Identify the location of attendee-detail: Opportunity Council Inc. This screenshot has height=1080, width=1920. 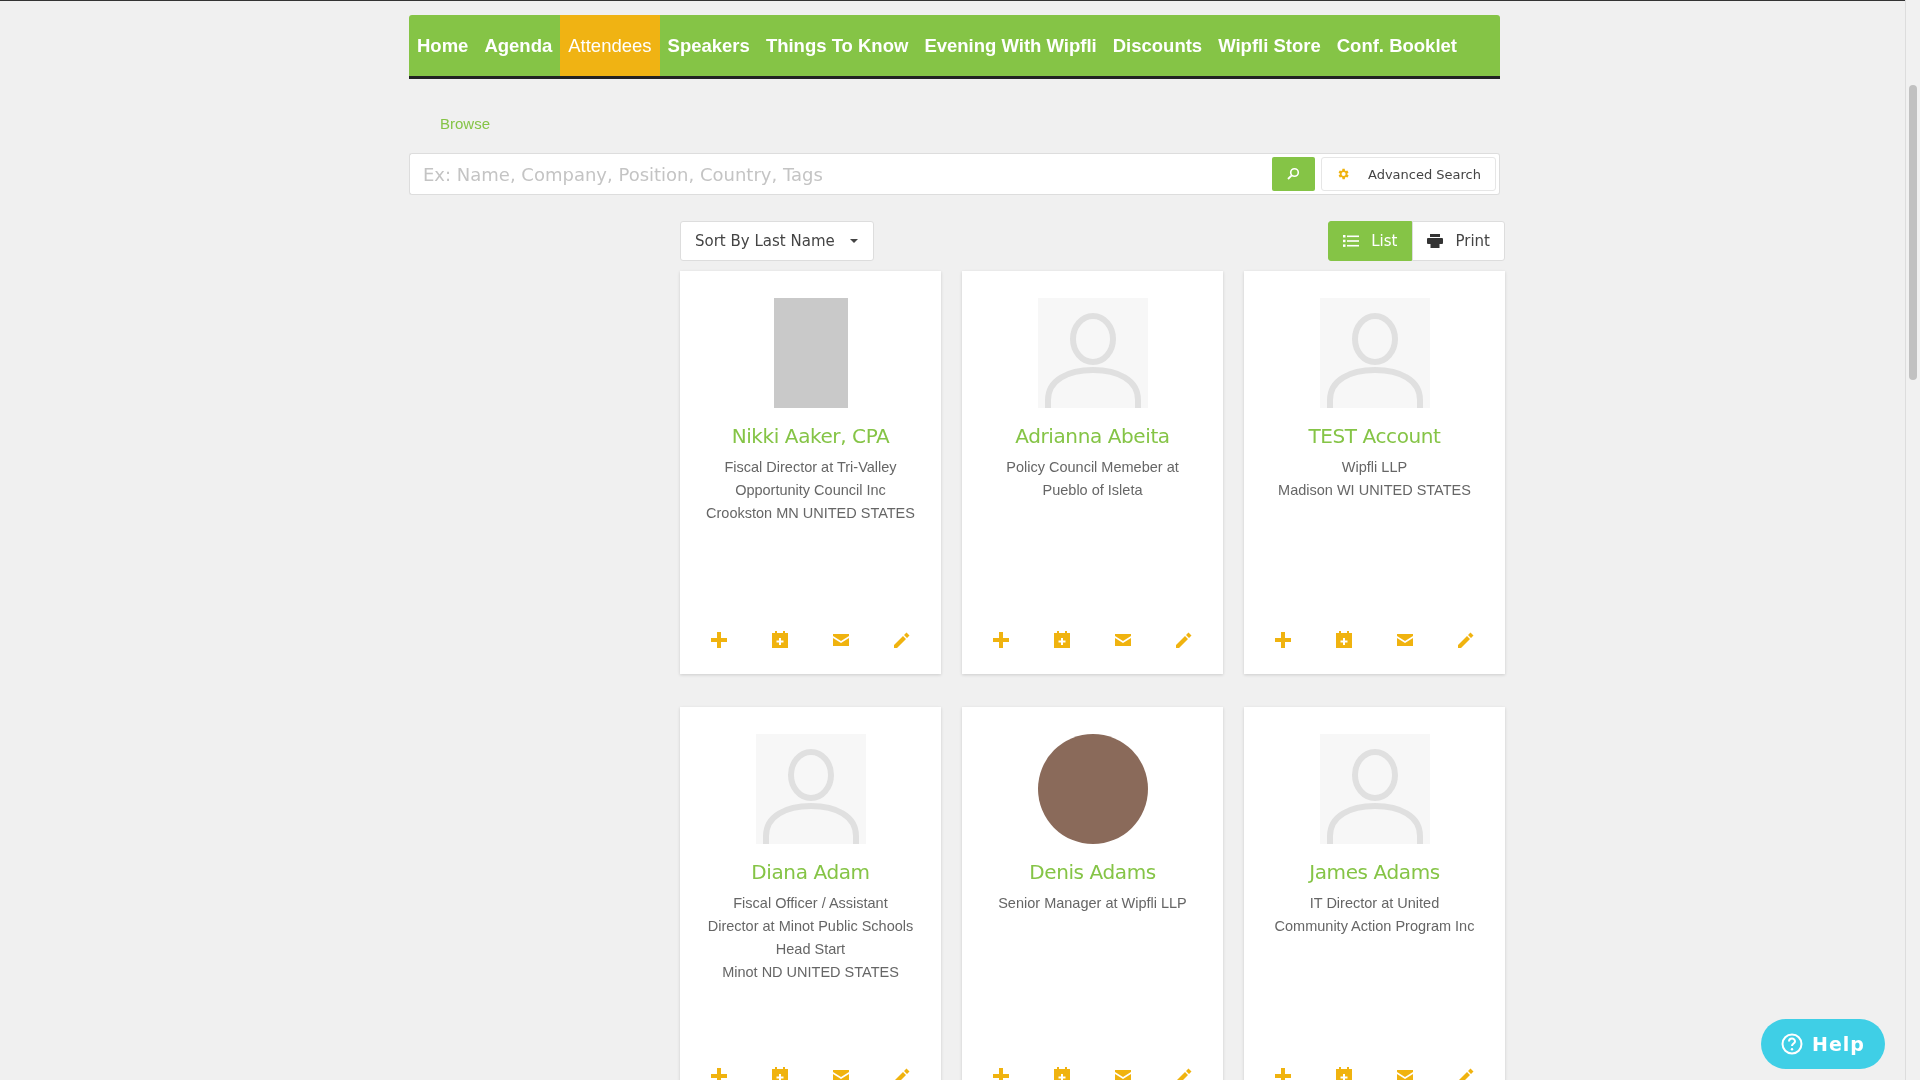
(810, 490).